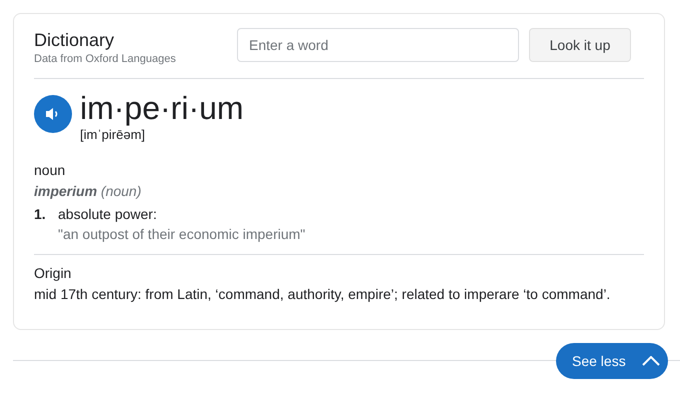 This screenshot has width=680, height=400. I want to click on word-form: imperium (noun), so click(88, 191).